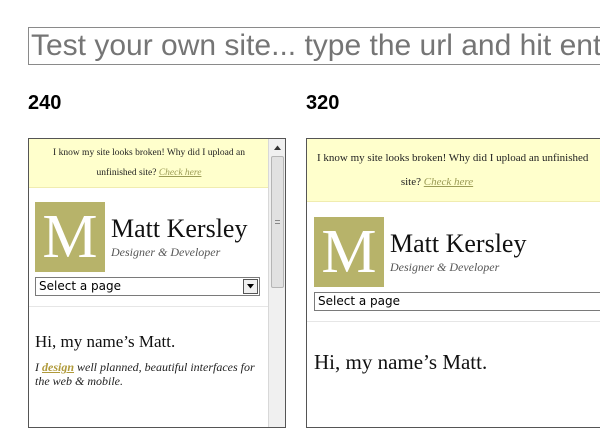 This screenshot has width=600, height=428. What do you see at coordinates (323, 103) in the screenshot?
I see `width-label-320: 320` at bounding box center [323, 103].